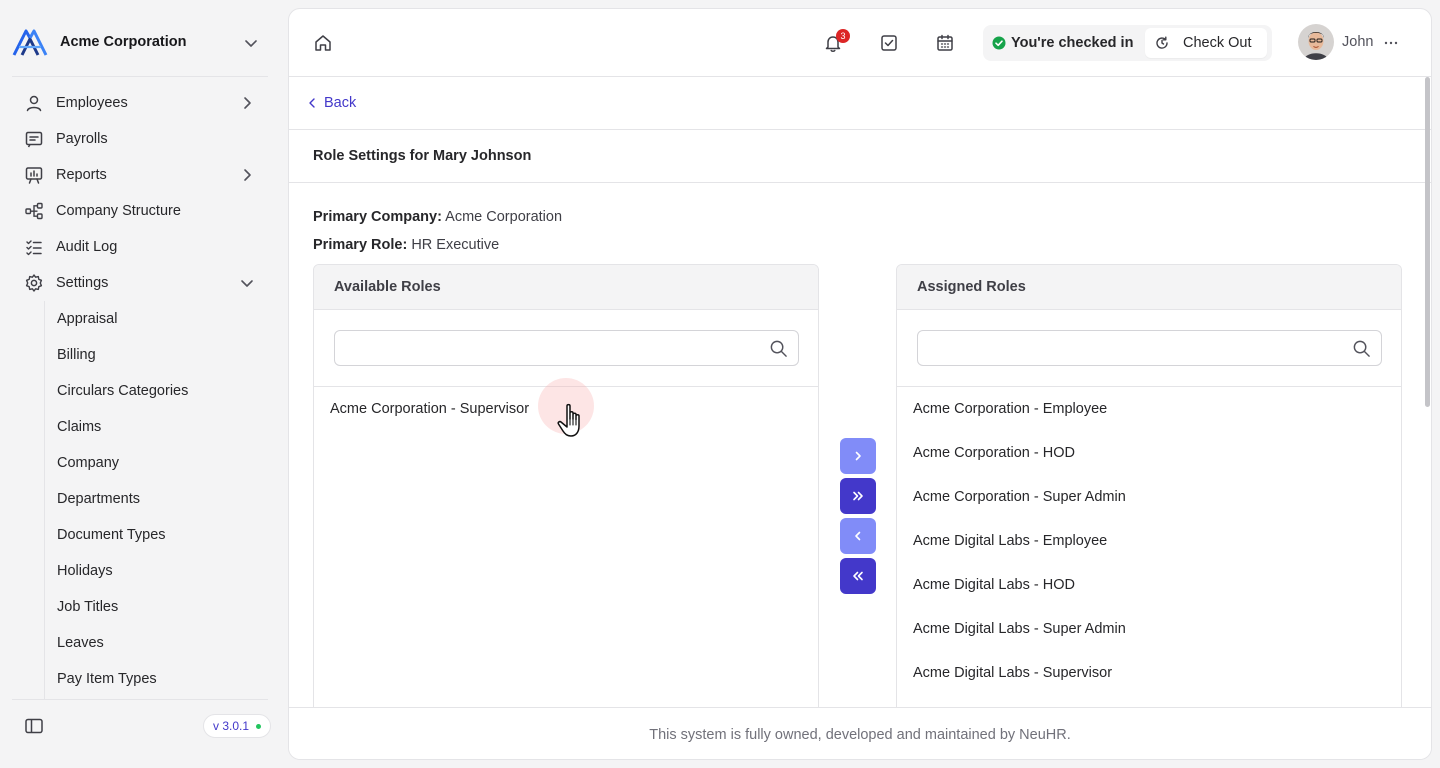 Image resolution: width=1440 pixels, height=768 pixels. What do you see at coordinates (30, 42) in the screenshot?
I see `acme-logo-icon` at bounding box center [30, 42].